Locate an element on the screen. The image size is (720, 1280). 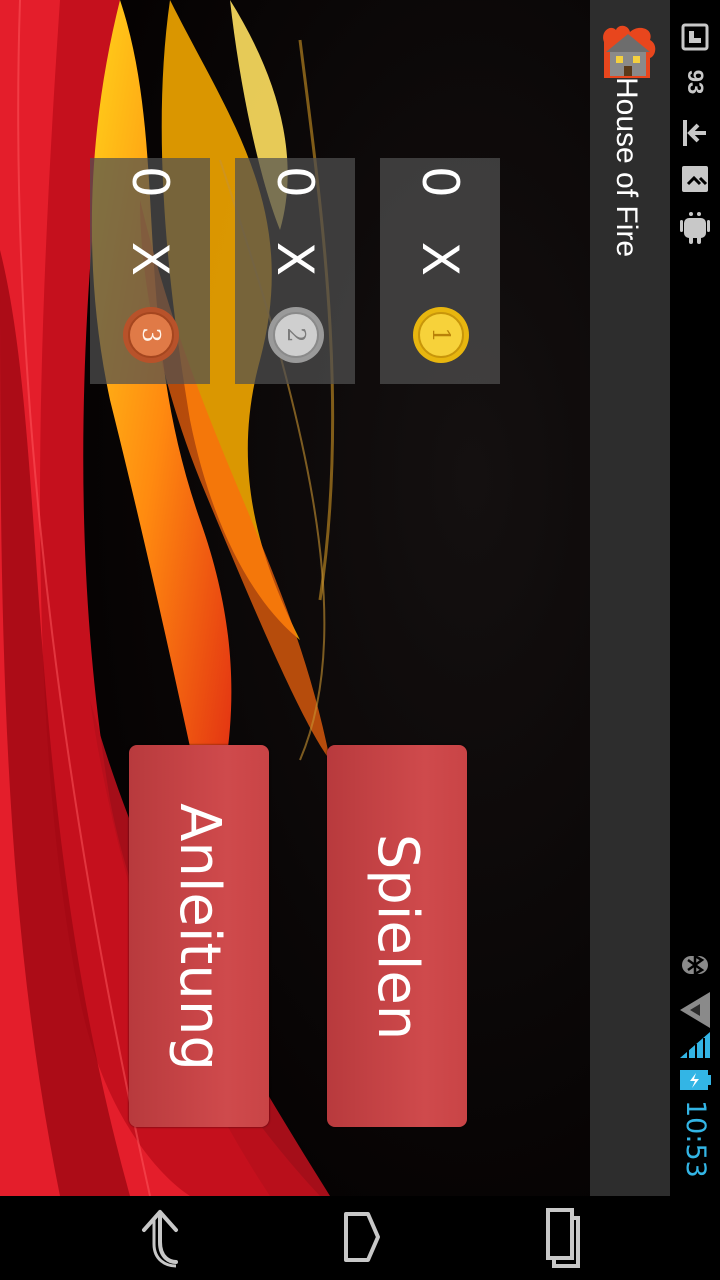
house-fire-icon is located at coordinates (629, 51).